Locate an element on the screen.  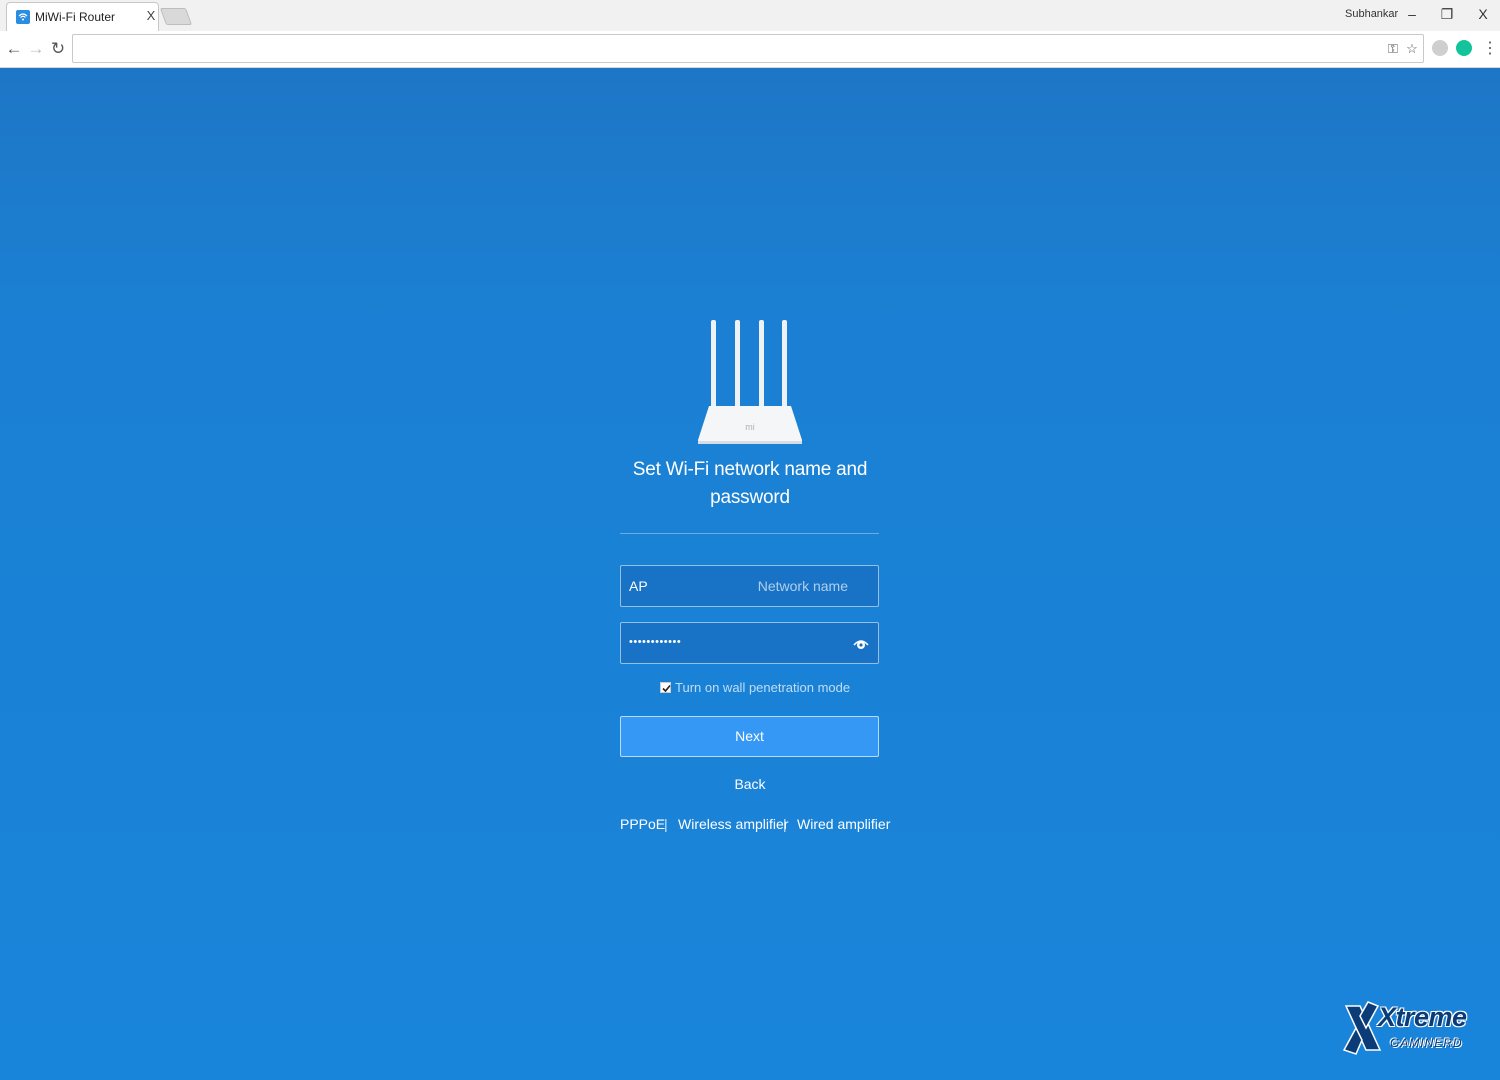
wall-penetration-label: Turn on wall penetration mode is located at coordinates (762, 687).